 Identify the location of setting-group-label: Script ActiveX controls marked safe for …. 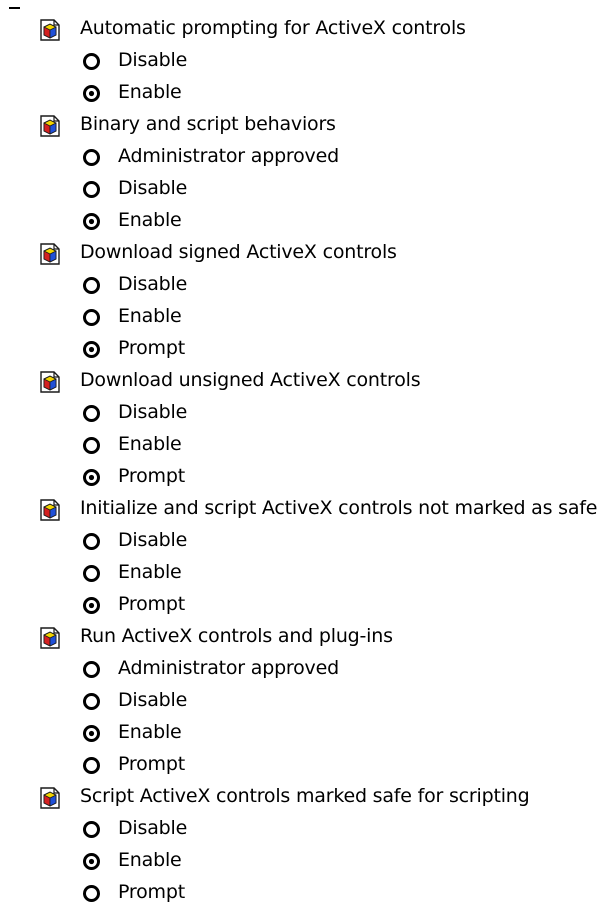
(305, 796).